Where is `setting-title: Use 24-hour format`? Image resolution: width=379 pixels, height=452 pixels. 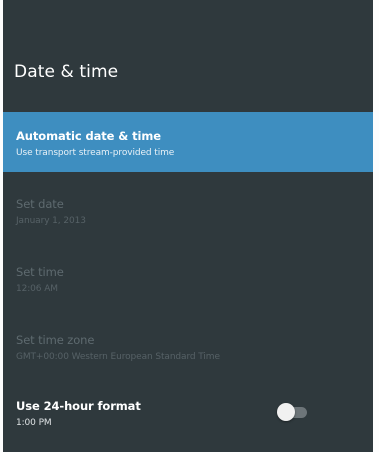 setting-title: Use 24-hour format is located at coordinates (78, 406).